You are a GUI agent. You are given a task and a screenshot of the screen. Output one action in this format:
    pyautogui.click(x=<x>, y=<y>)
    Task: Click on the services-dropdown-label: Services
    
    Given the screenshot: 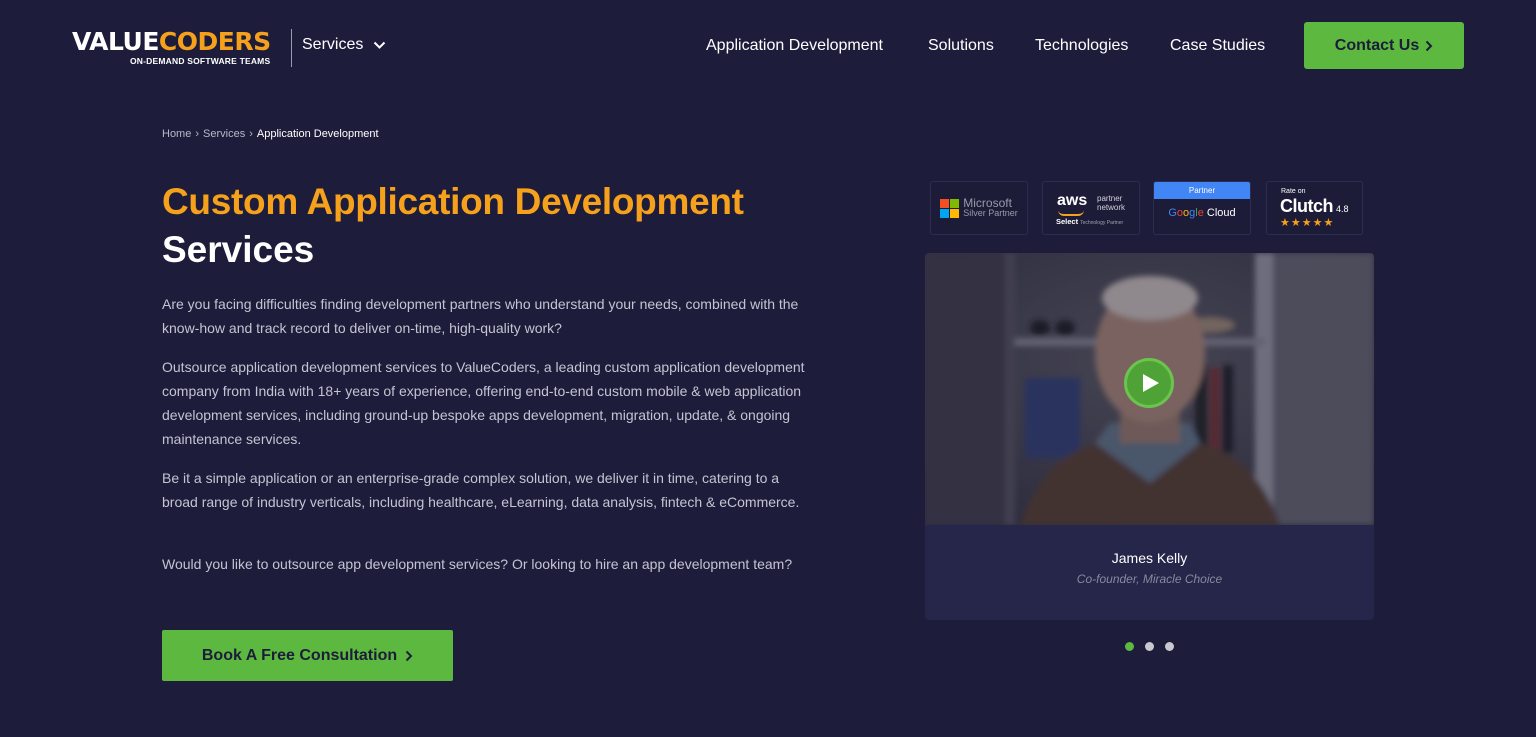 What is the action you would take?
    pyautogui.click(x=333, y=44)
    